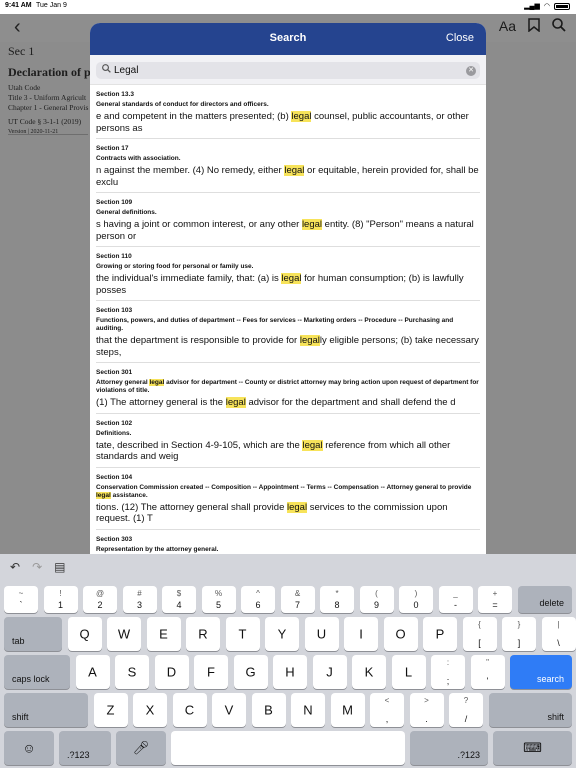 The width and height of the screenshot is (576, 768). Describe the element at coordinates (59, 567) in the screenshot. I see `paste-icon: ▤` at that location.